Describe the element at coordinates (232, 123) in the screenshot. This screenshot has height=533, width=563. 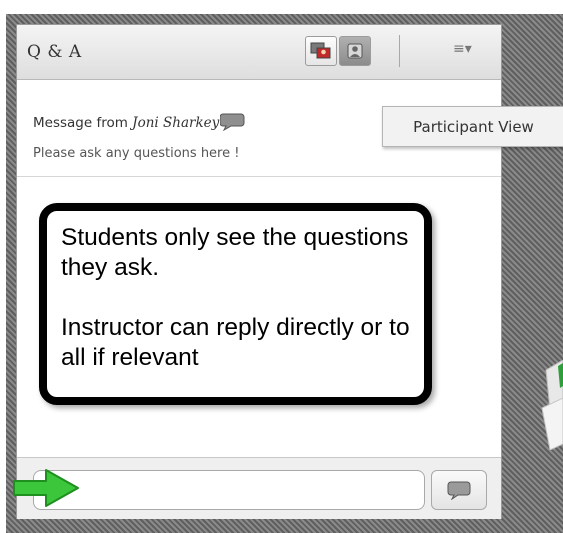
I see `speech-bubble-icon` at that location.